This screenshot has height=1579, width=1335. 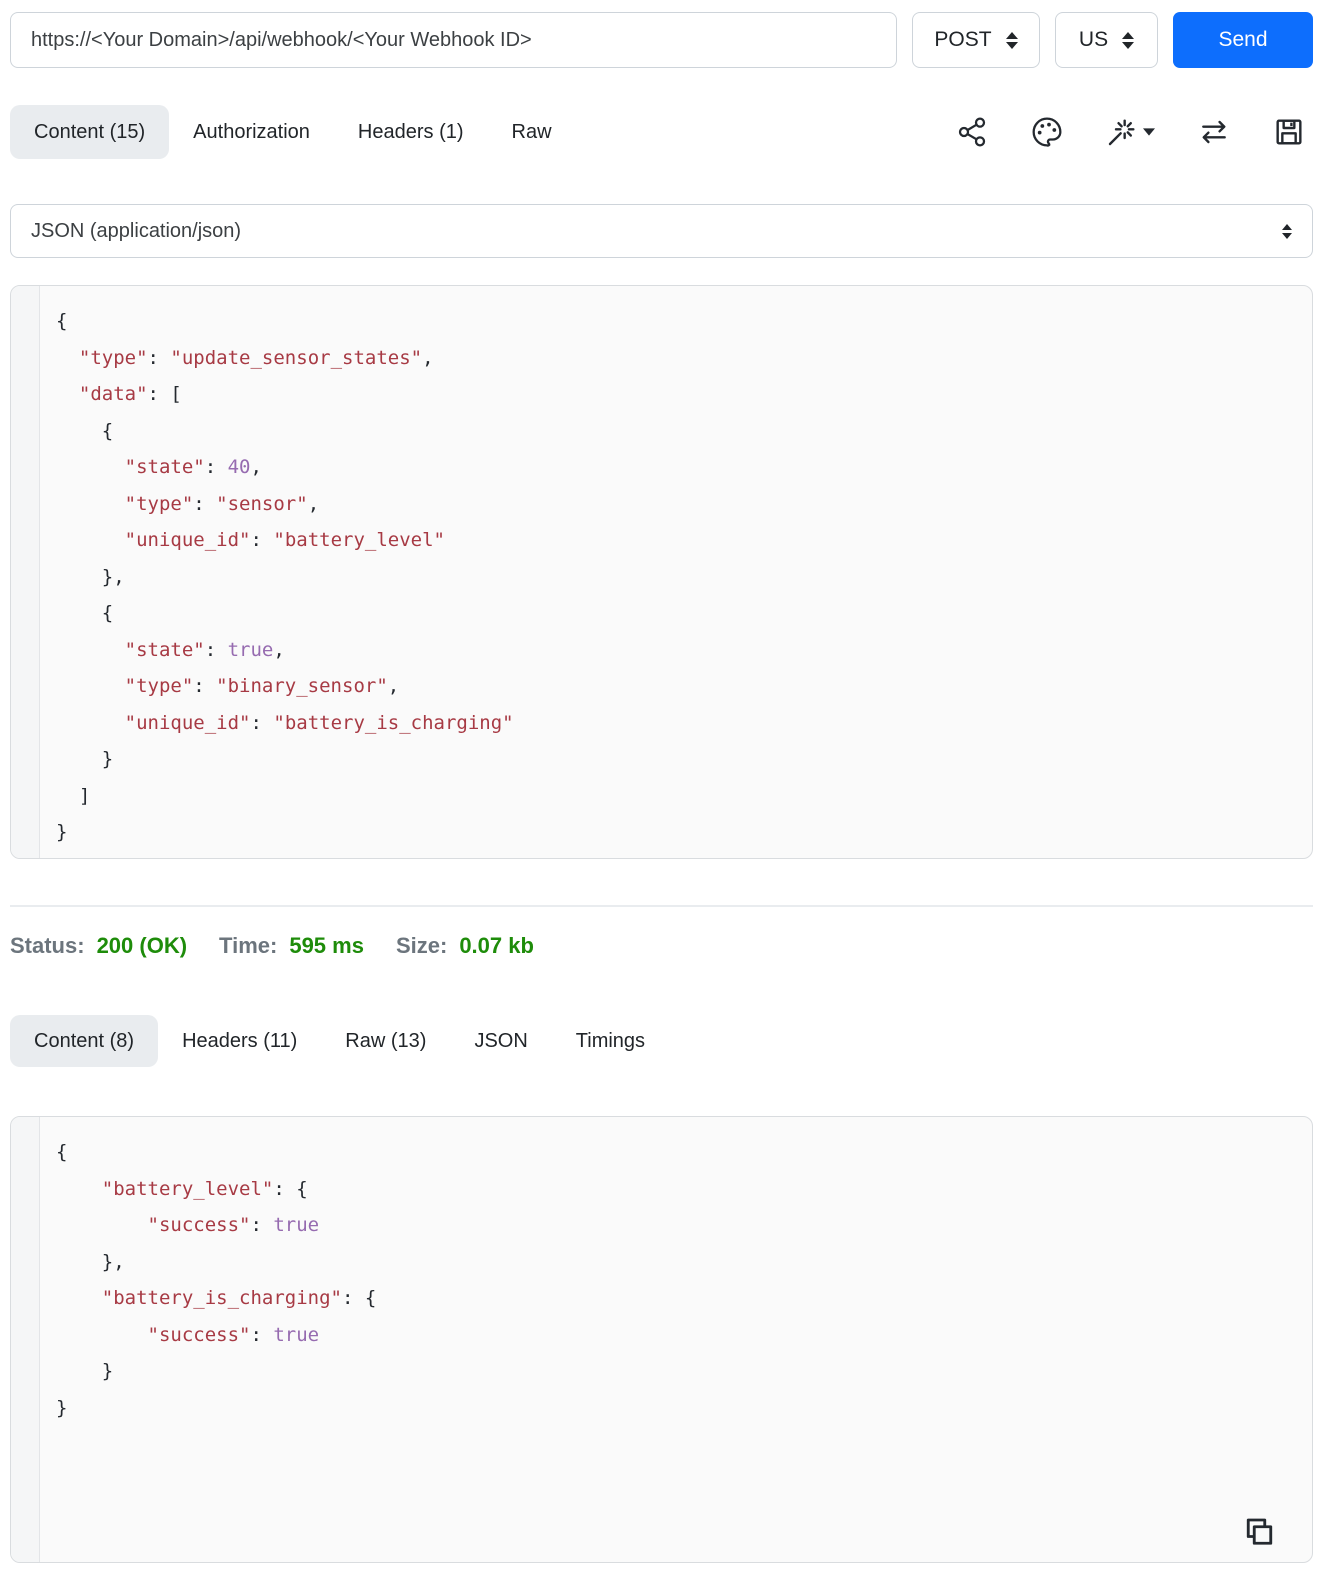 What do you see at coordinates (1121, 132) in the screenshot?
I see `magic-wand-icon` at bounding box center [1121, 132].